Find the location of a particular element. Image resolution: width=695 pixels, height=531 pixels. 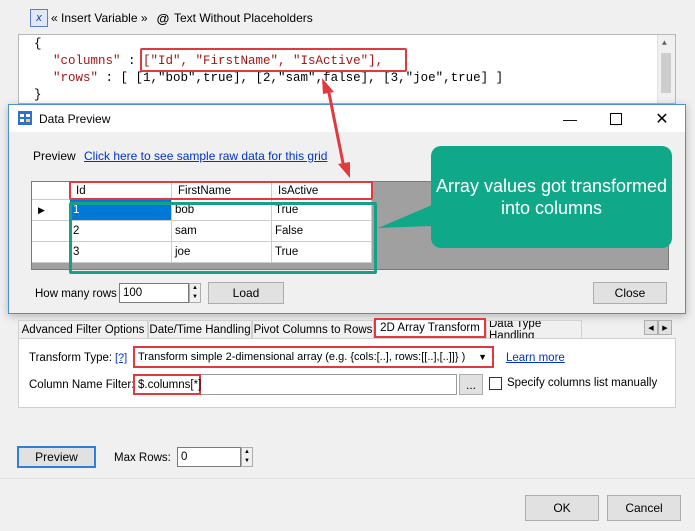

code-line-1: { is located at coordinates (38, 44).